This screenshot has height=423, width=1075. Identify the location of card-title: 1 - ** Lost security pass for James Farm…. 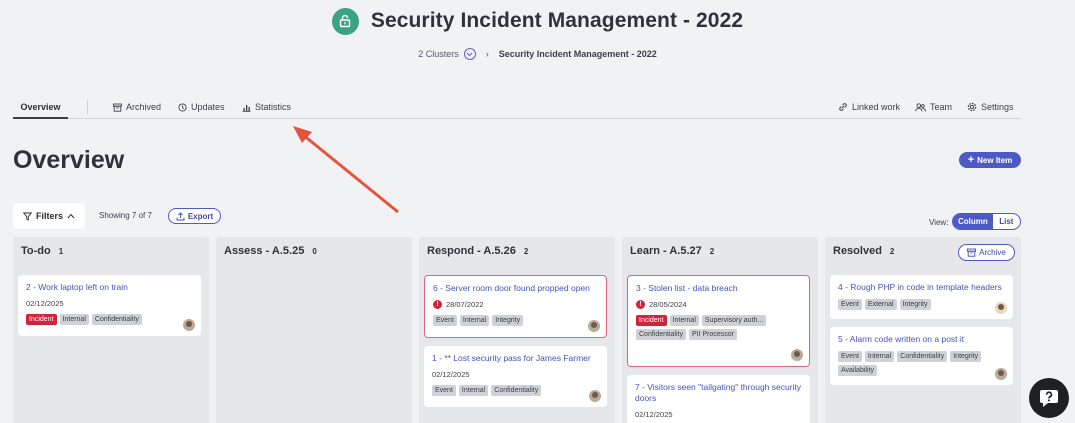
(515, 358).